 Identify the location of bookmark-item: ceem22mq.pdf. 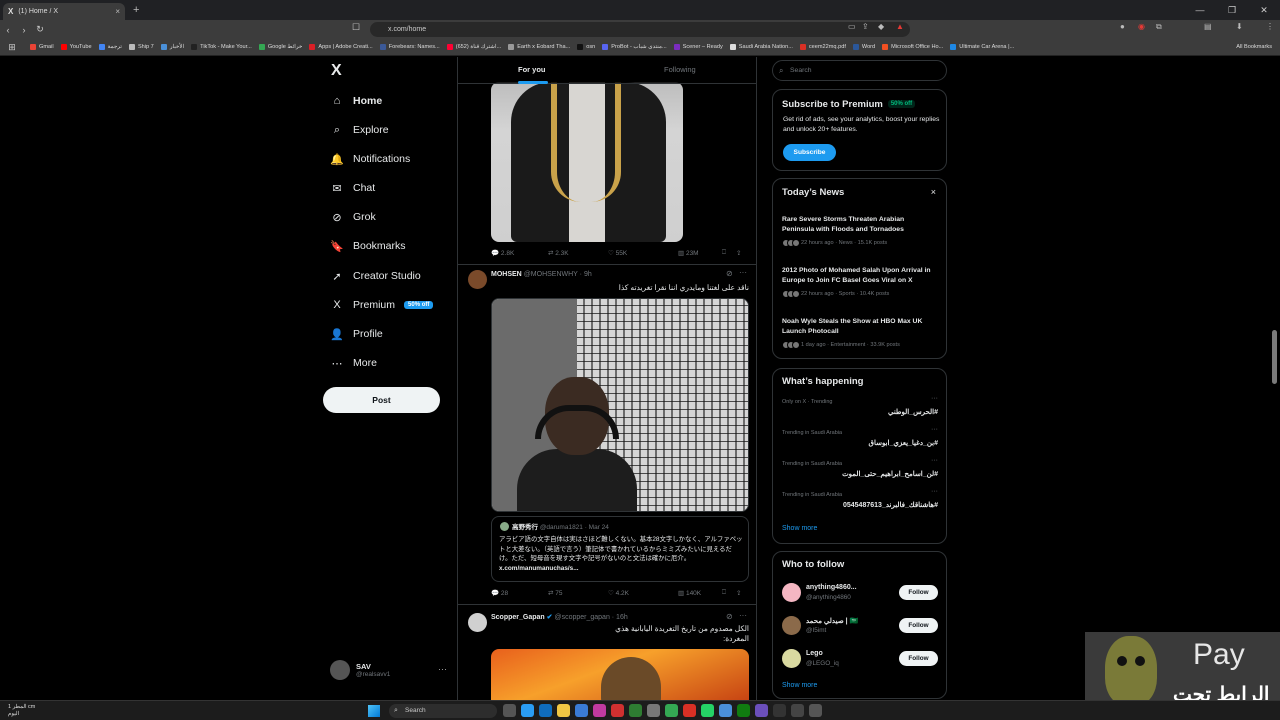
(822, 47).